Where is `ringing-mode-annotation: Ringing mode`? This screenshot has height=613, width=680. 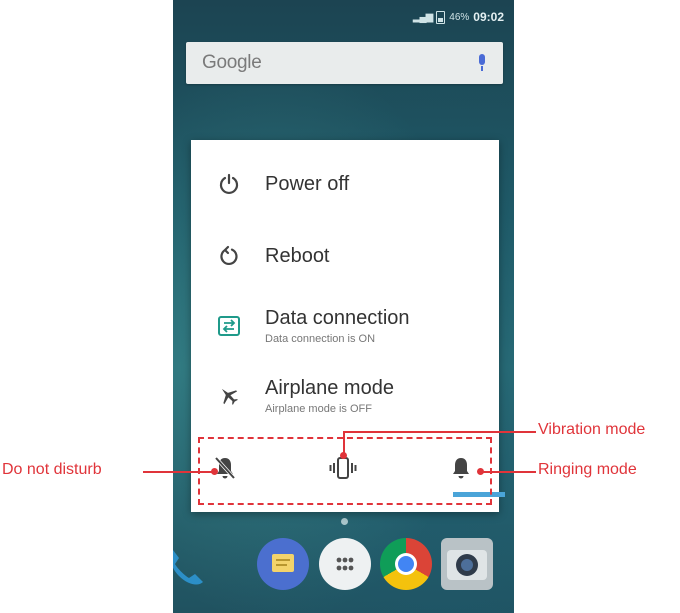 ringing-mode-annotation: Ringing mode is located at coordinates (587, 469).